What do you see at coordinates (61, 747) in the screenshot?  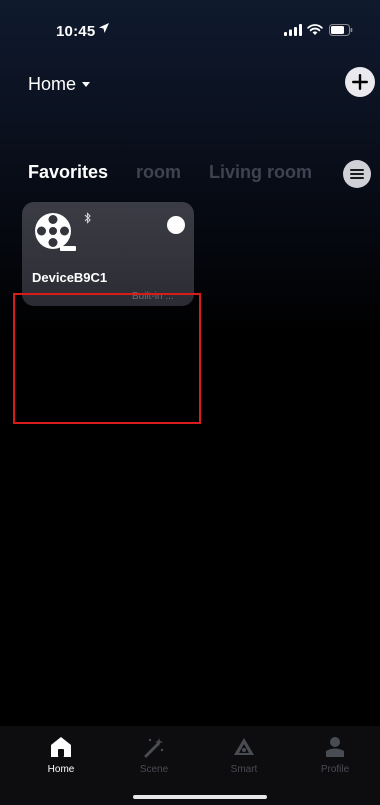 I see `home-icon` at bounding box center [61, 747].